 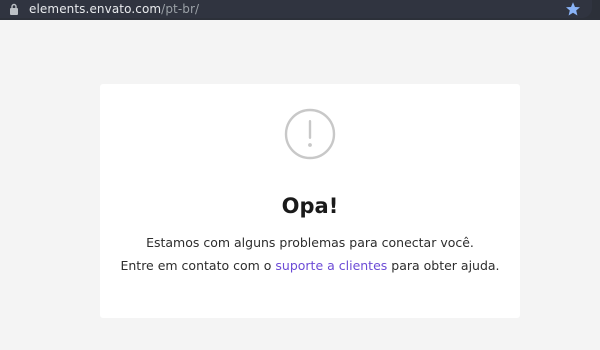 What do you see at coordinates (443, 265) in the screenshot?
I see `message-text-after-link: para obter ajuda.` at bounding box center [443, 265].